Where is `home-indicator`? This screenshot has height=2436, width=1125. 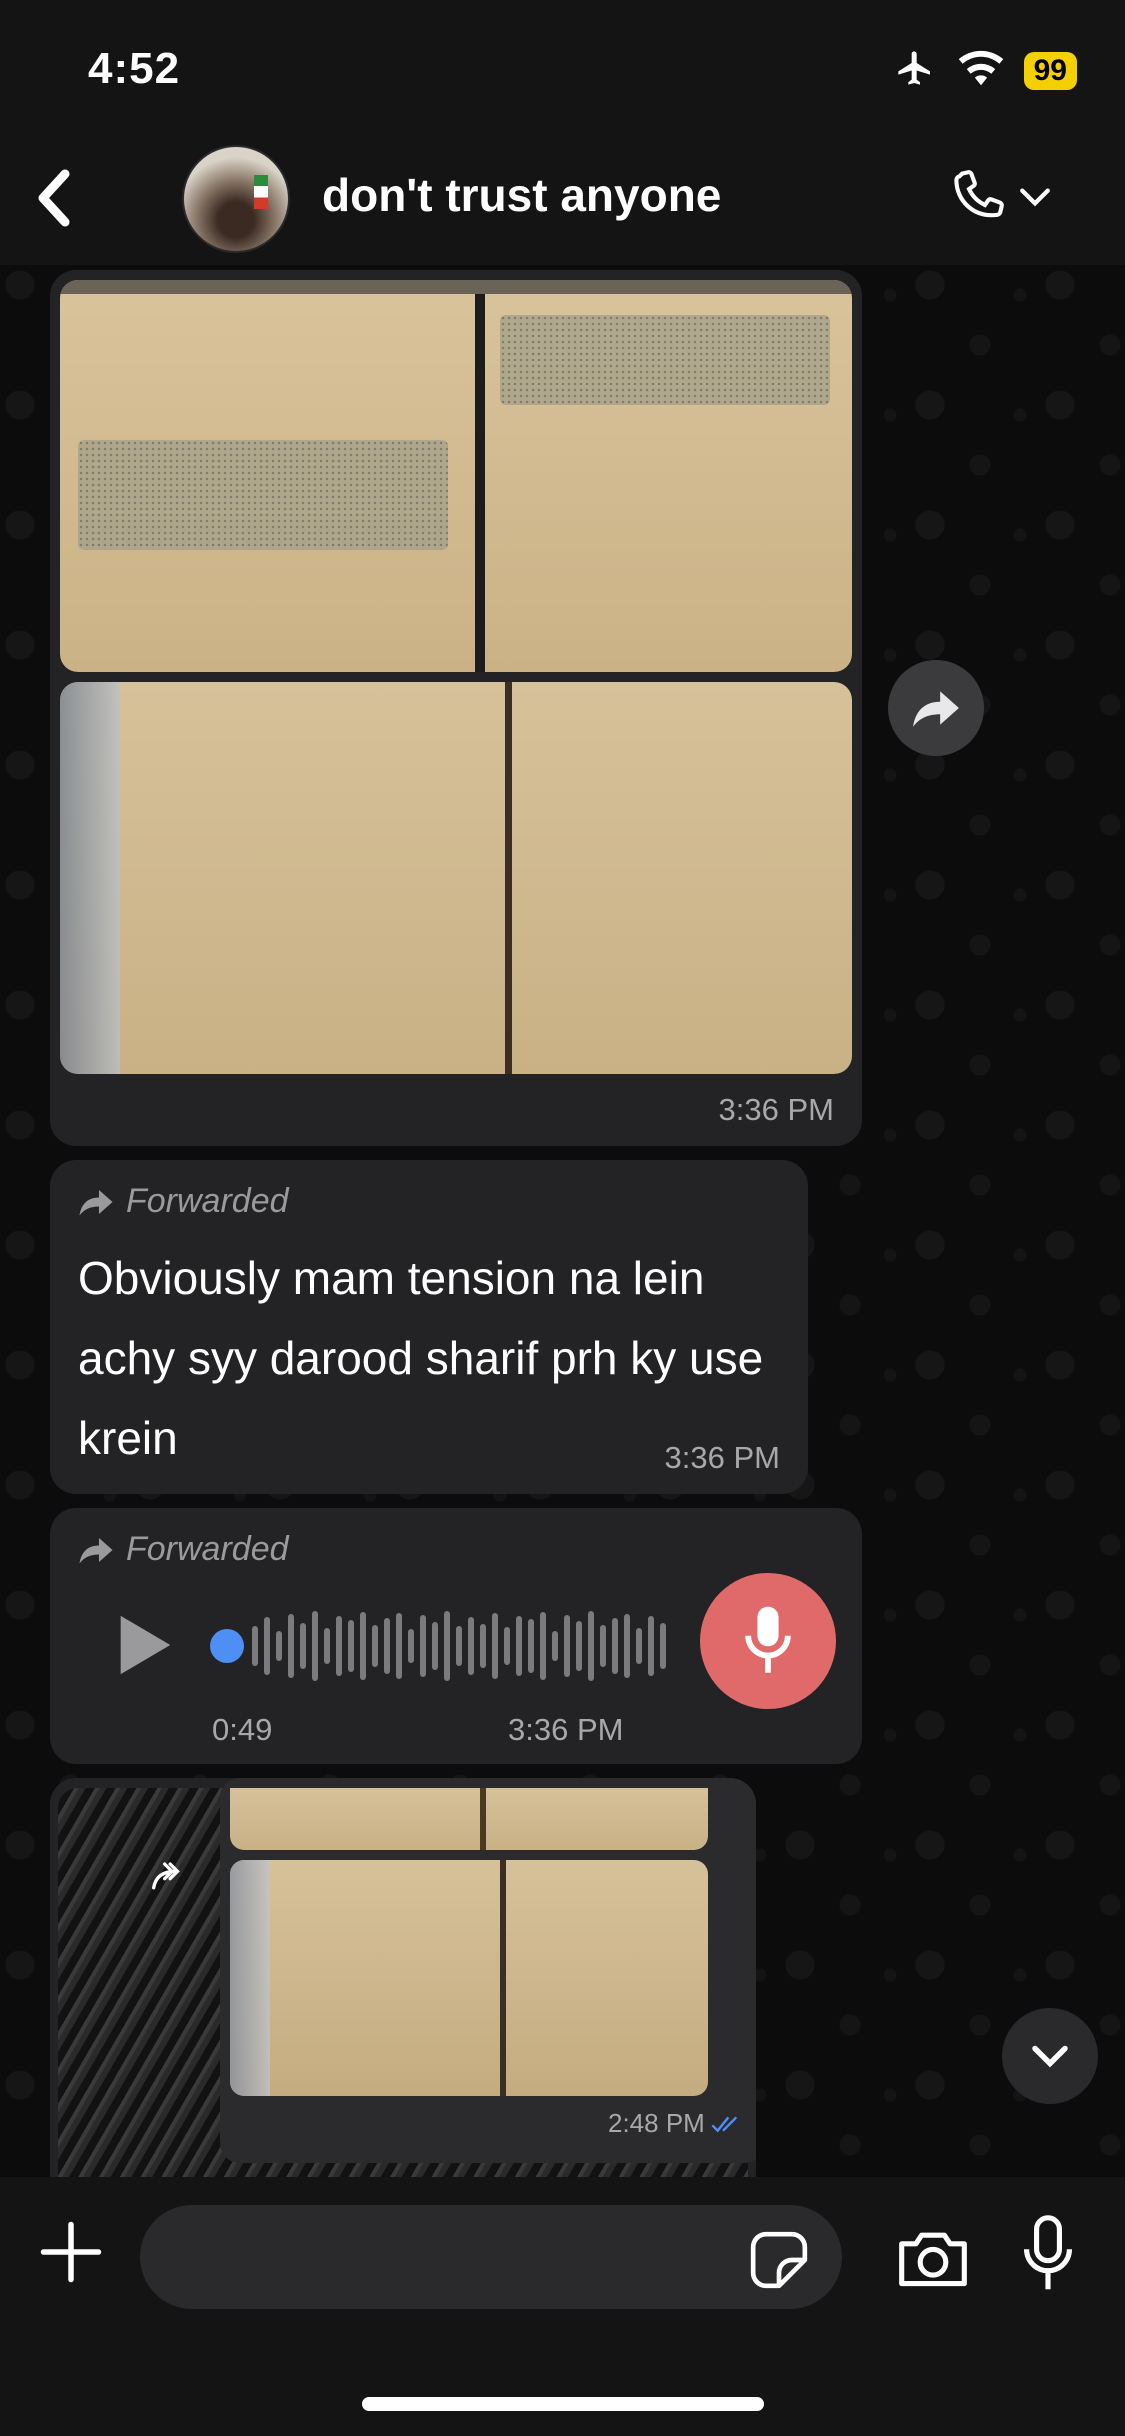 home-indicator is located at coordinates (563, 2404).